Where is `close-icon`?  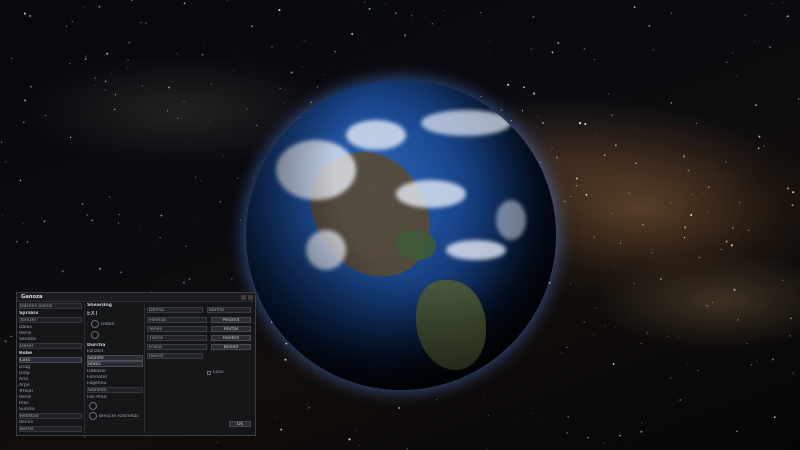
close-icon is located at coordinates (250, 297).